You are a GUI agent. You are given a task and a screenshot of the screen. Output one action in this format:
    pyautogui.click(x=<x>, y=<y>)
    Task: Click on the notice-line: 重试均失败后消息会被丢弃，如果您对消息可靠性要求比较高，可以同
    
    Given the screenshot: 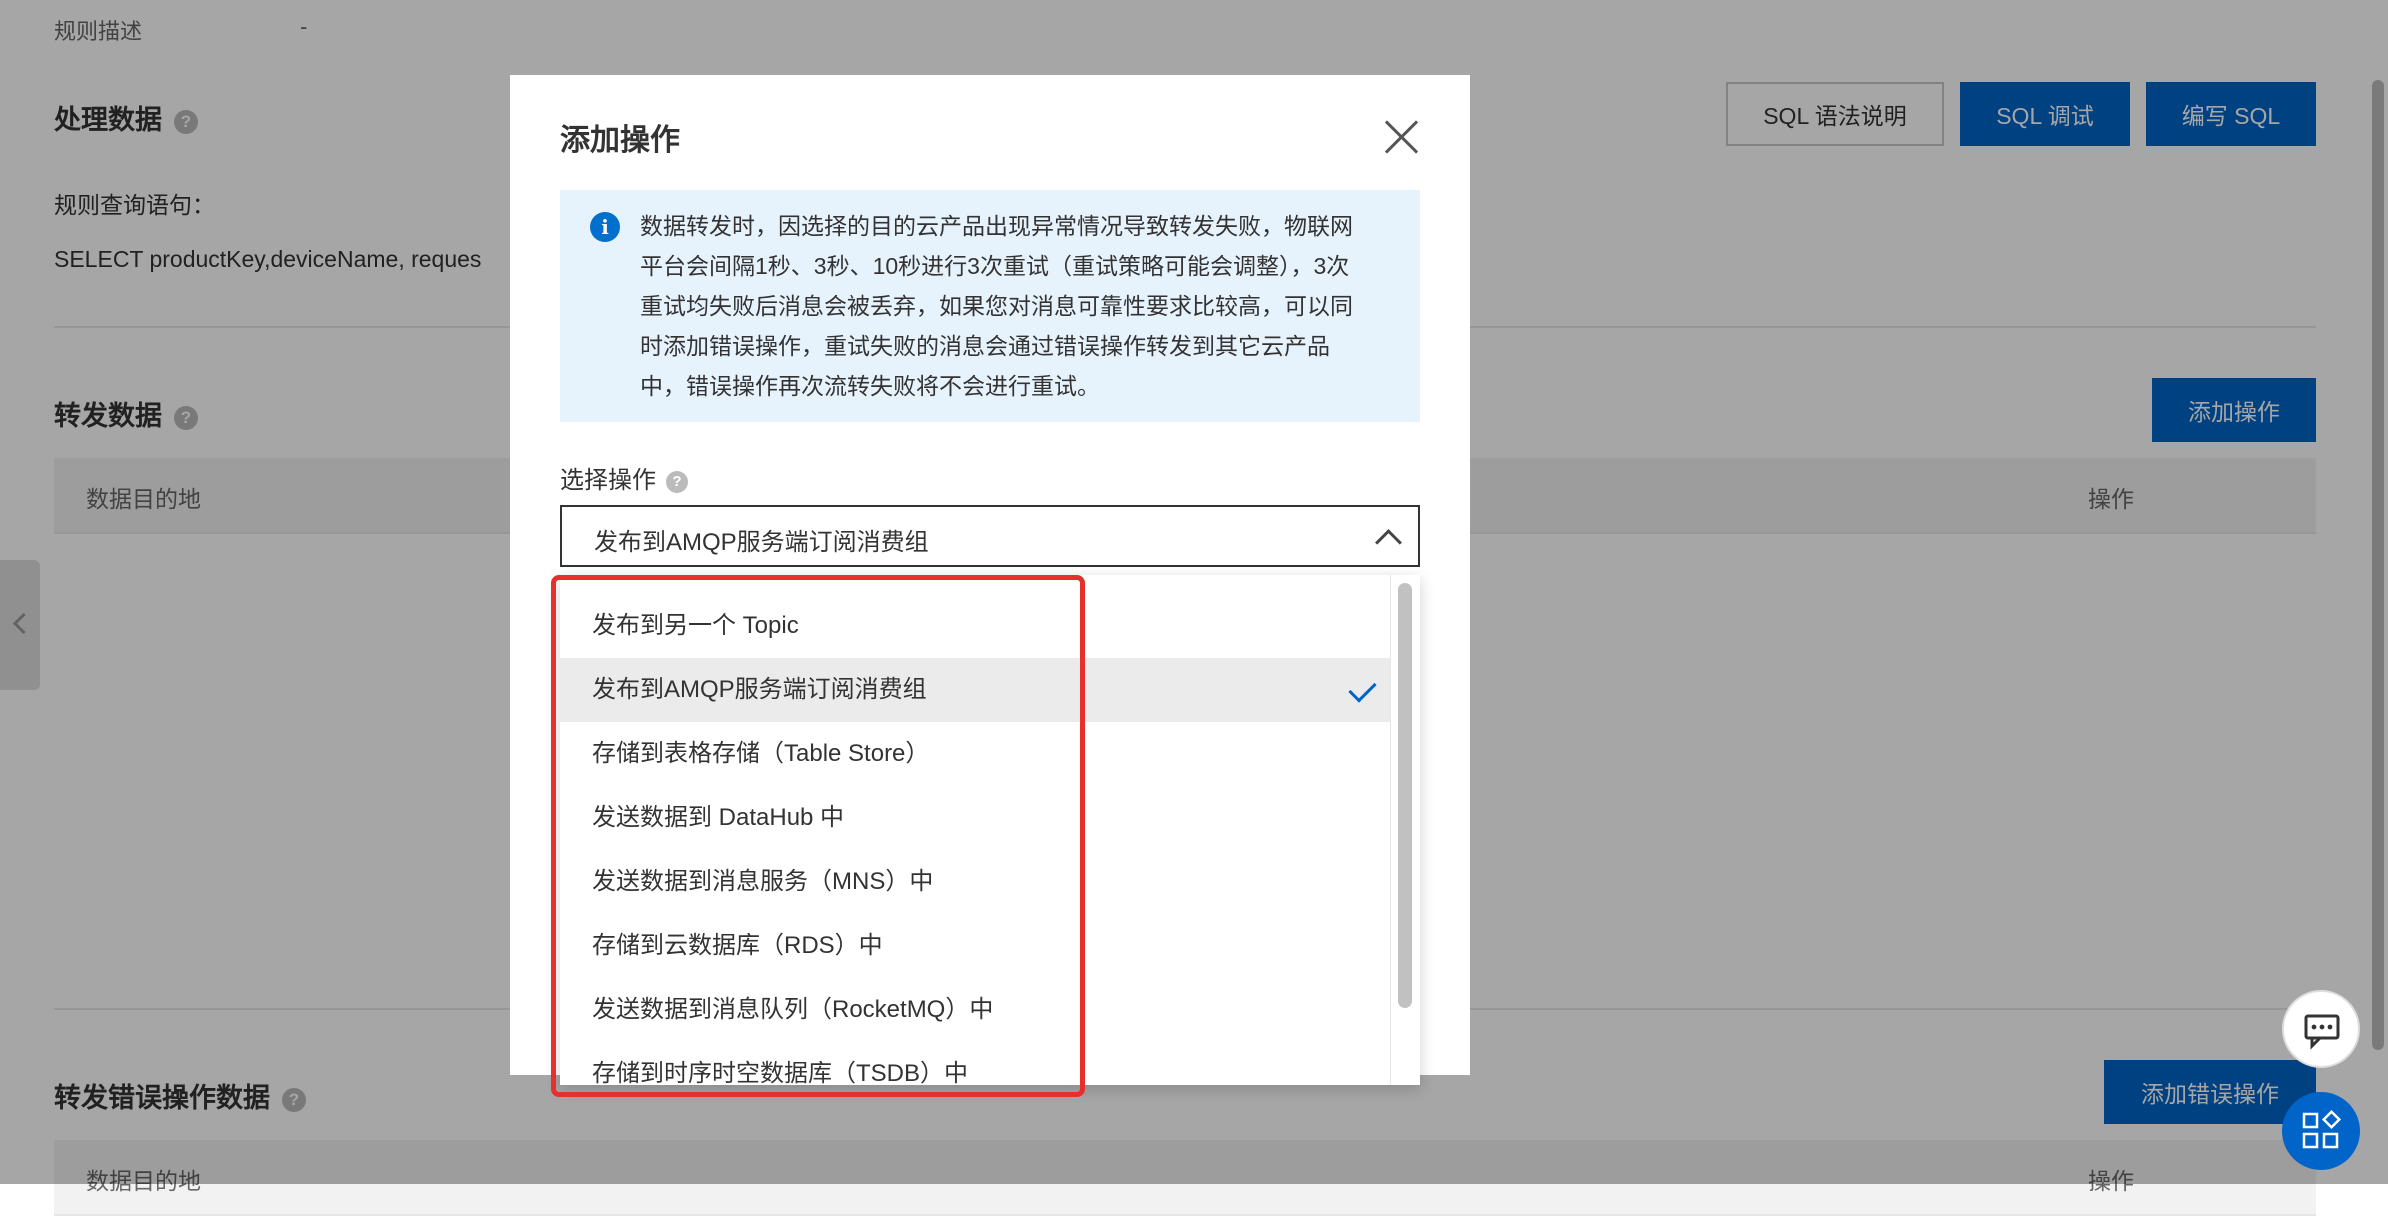 What is the action you would take?
    pyautogui.click(x=996, y=306)
    